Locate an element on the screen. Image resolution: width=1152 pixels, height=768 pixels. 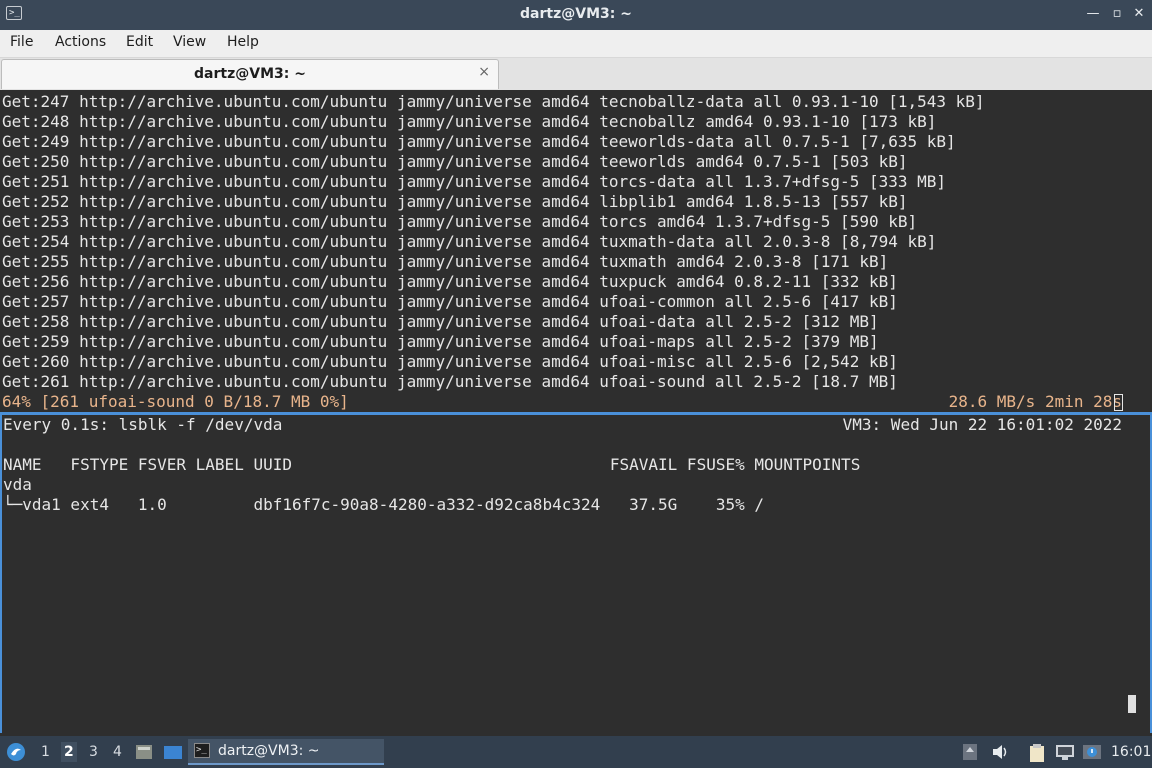
window-titlebar: >_ dartz@VM3: ~ — ▫ ✕ is located at coordinates (576, 15).